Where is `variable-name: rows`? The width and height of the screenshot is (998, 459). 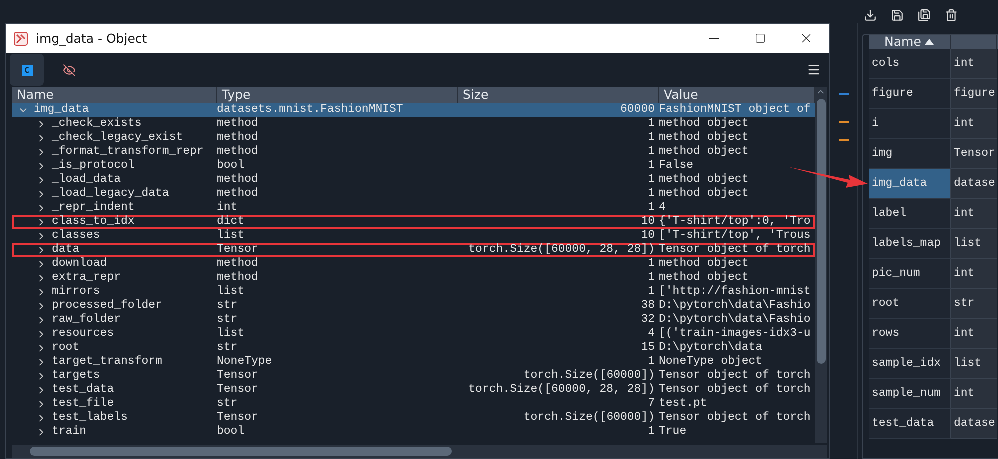 variable-name: rows is located at coordinates (910, 334).